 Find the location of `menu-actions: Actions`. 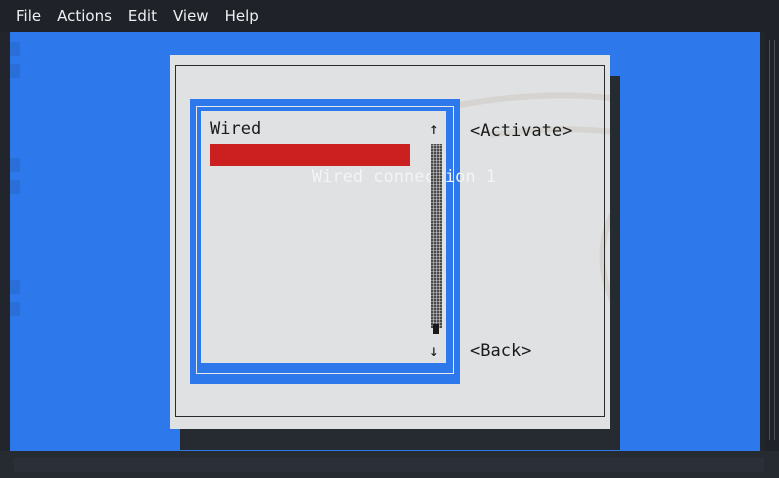

menu-actions: Actions is located at coordinates (84, 16).